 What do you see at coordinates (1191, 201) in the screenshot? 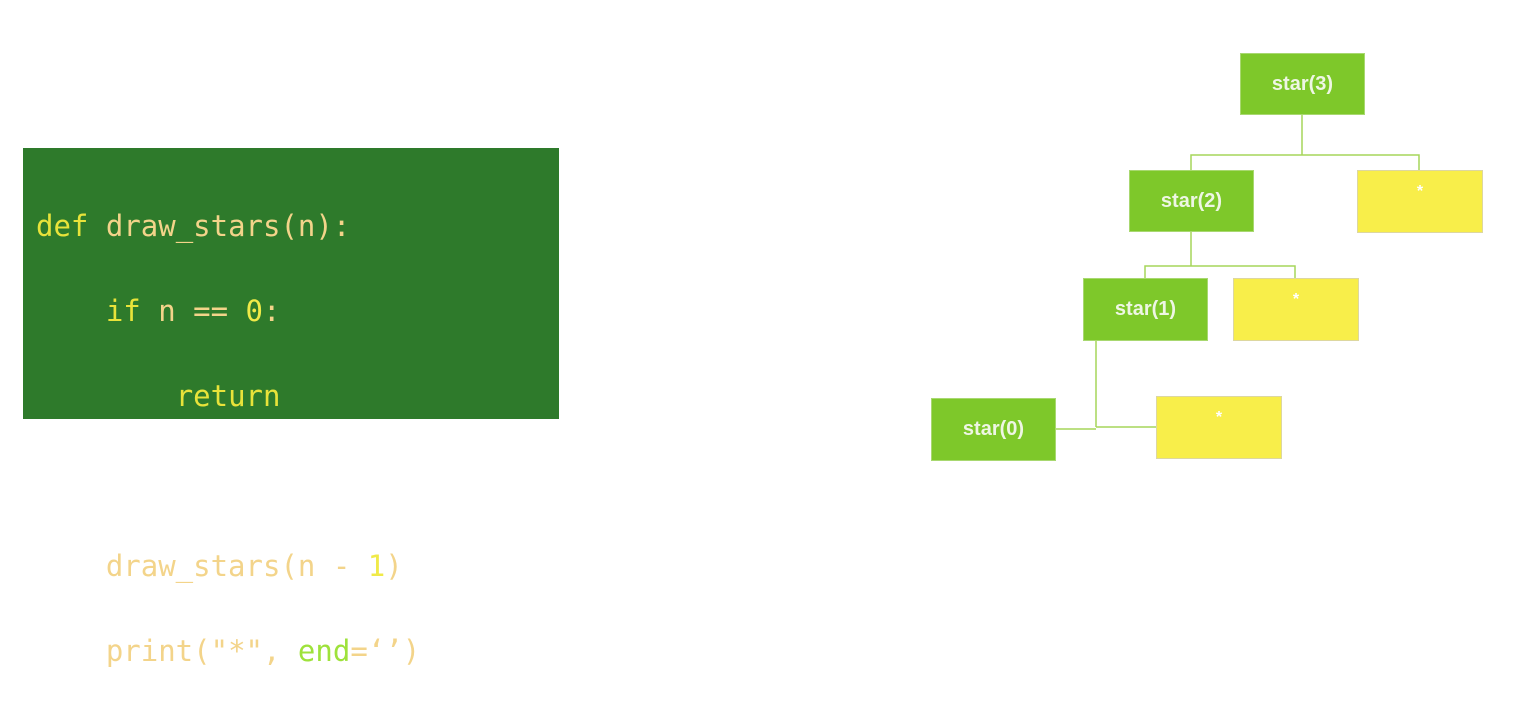
I see `call-node-star2: star(2)` at bounding box center [1191, 201].